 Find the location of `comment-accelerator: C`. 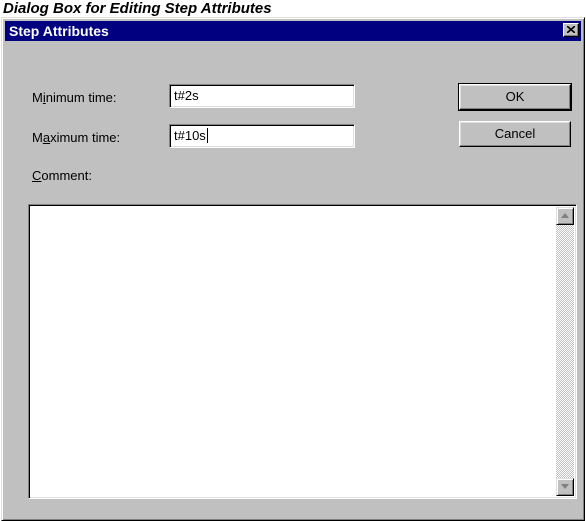

comment-accelerator: C is located at coordinates (37, 175).